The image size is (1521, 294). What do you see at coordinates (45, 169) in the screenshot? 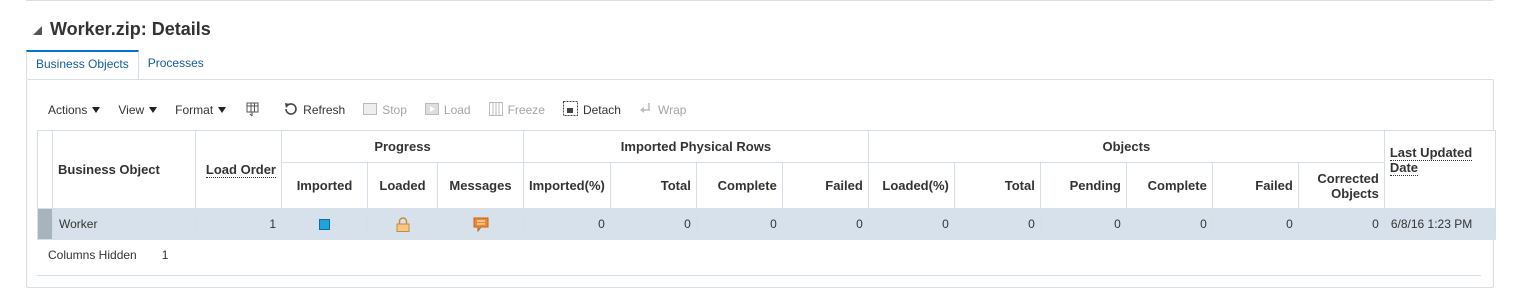
I see `row-selector-header` at bounding box center [45, 169].